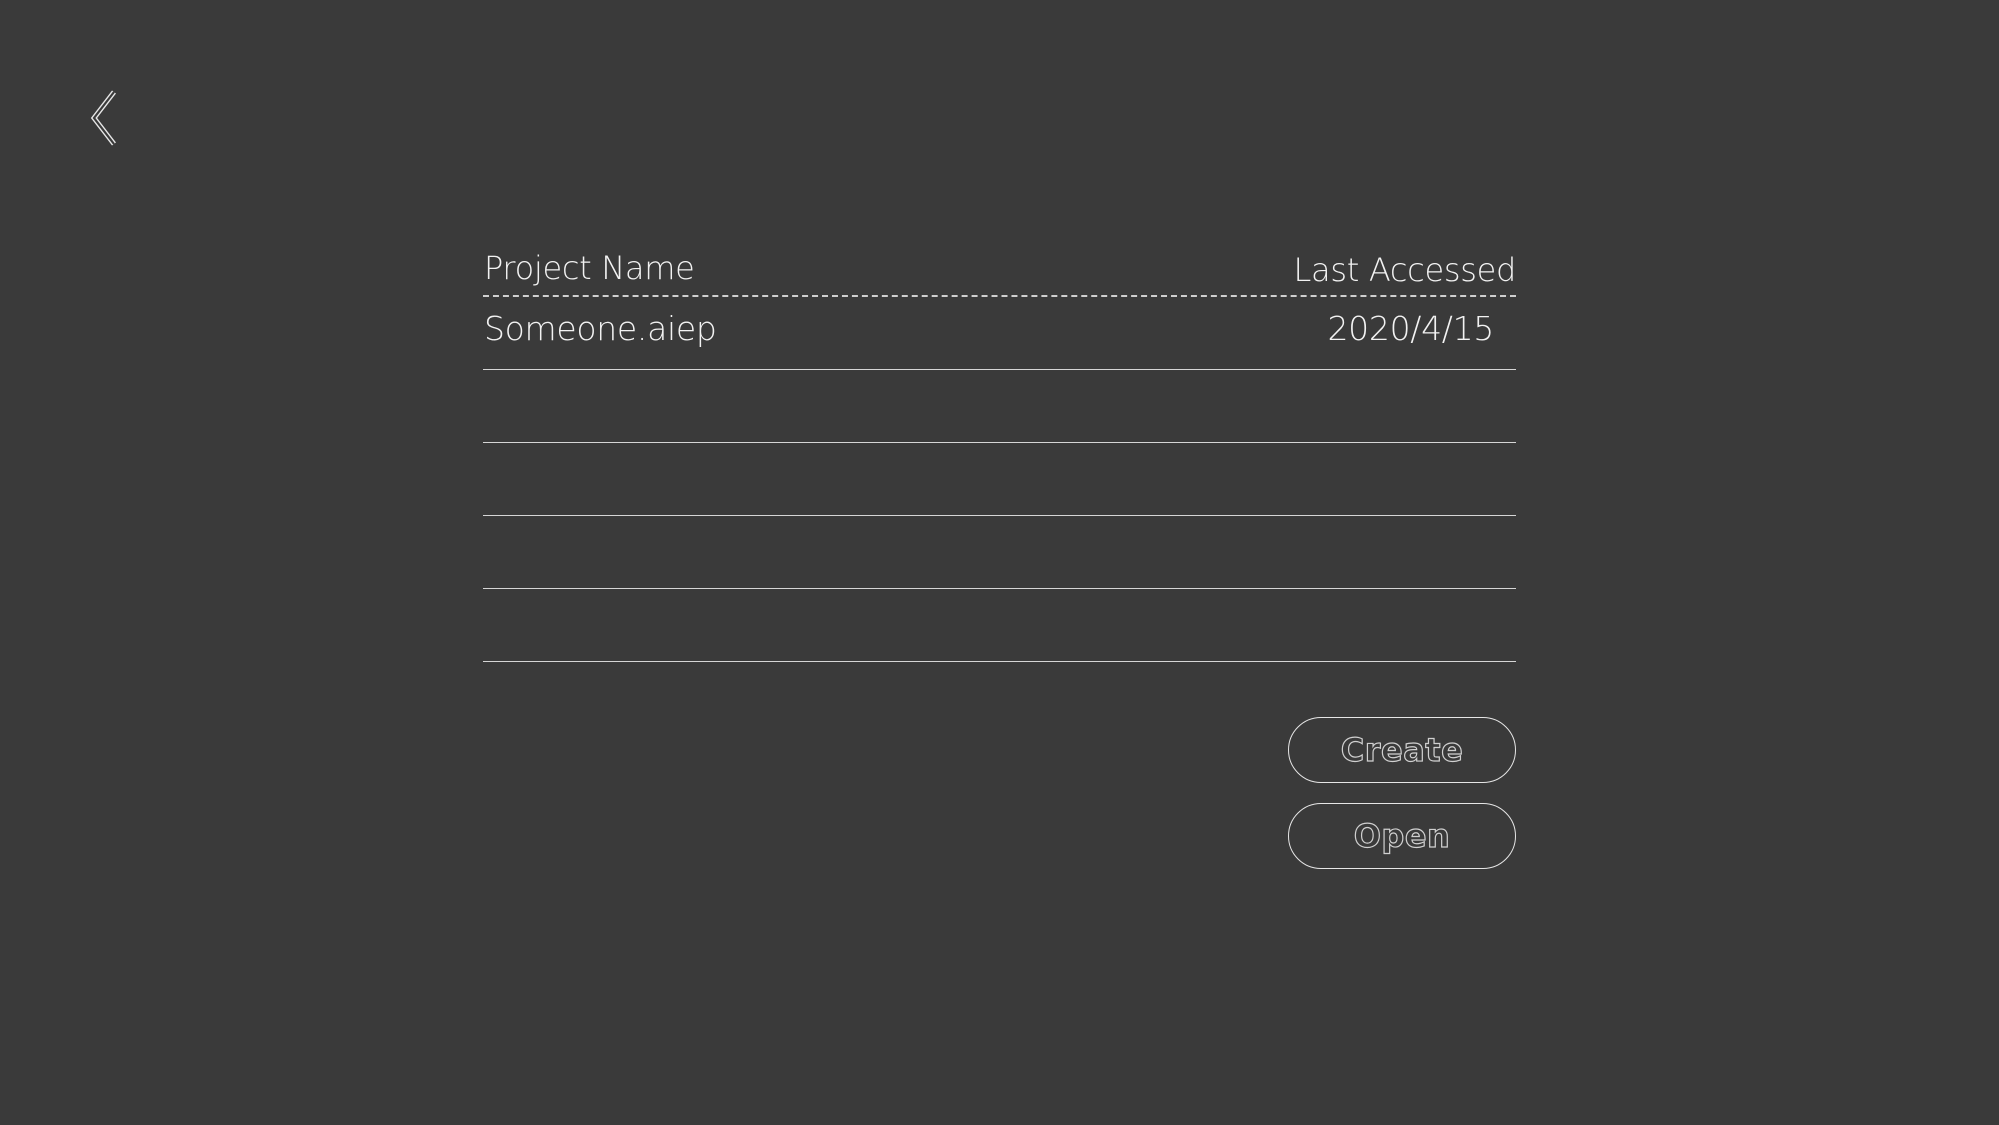 The image size is (1999, 1125). I want to click on project-name: Someone.aiep, so click(600, 328).